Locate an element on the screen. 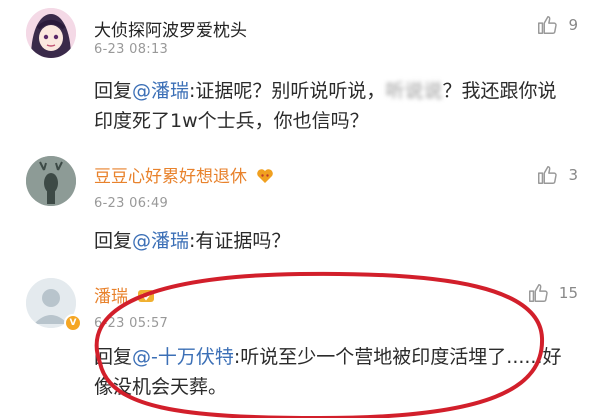  like-count: 3 is located at coordinates (573, 175).